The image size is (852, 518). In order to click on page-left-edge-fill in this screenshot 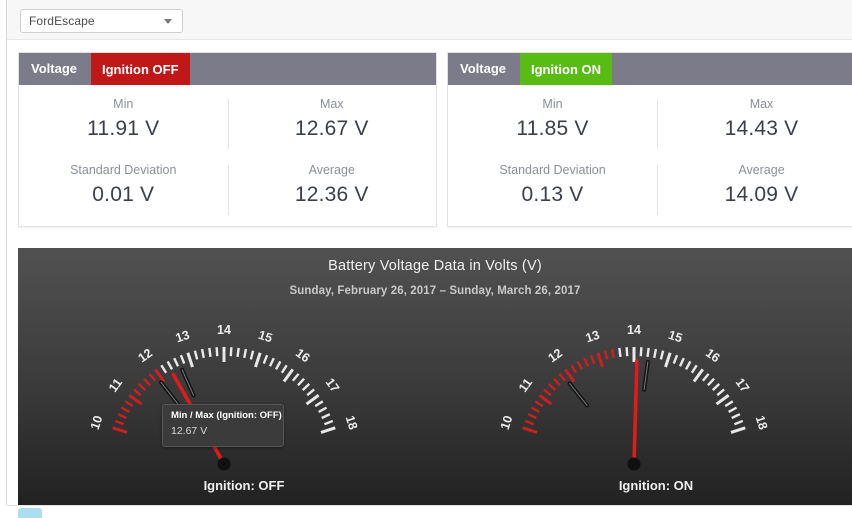, I will do `click(3, 259)`.